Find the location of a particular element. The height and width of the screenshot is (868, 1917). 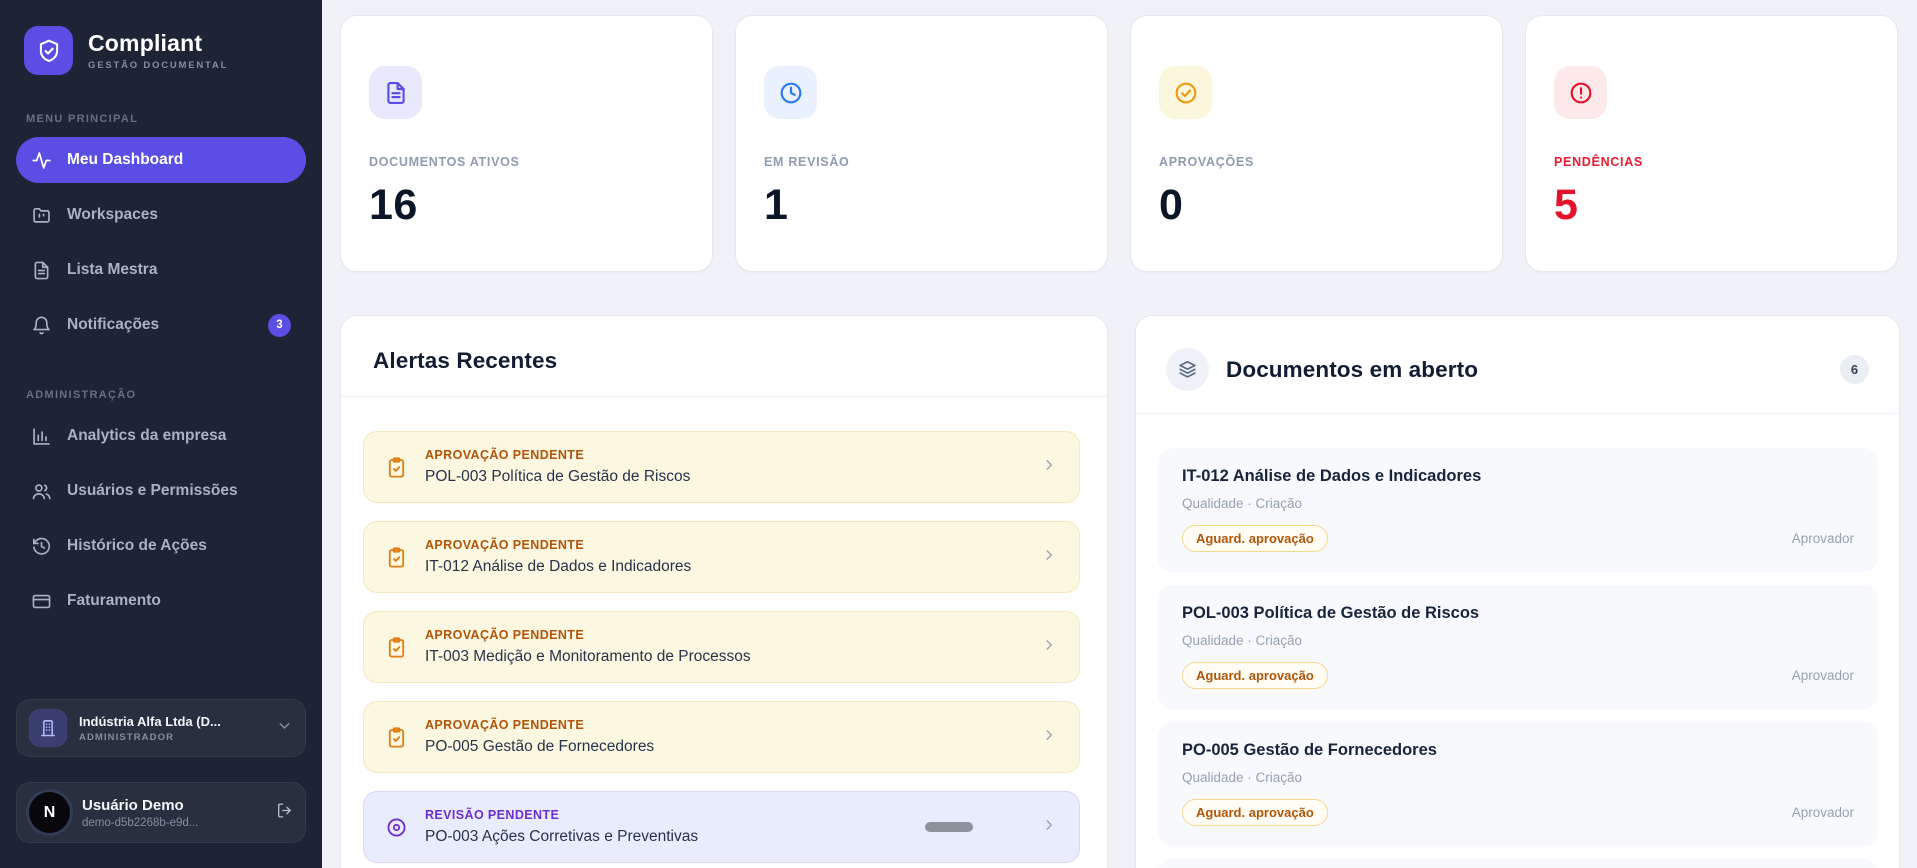

stat-card-pendencias: PENDÊNCIAS 5 is located at coordinates (1711, 143).